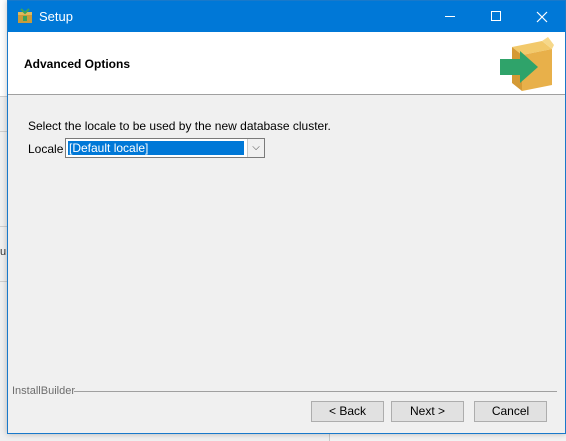 The width and height of the screenshot is (566, 441). I want to click on minimize-icon, so click(450, 16).